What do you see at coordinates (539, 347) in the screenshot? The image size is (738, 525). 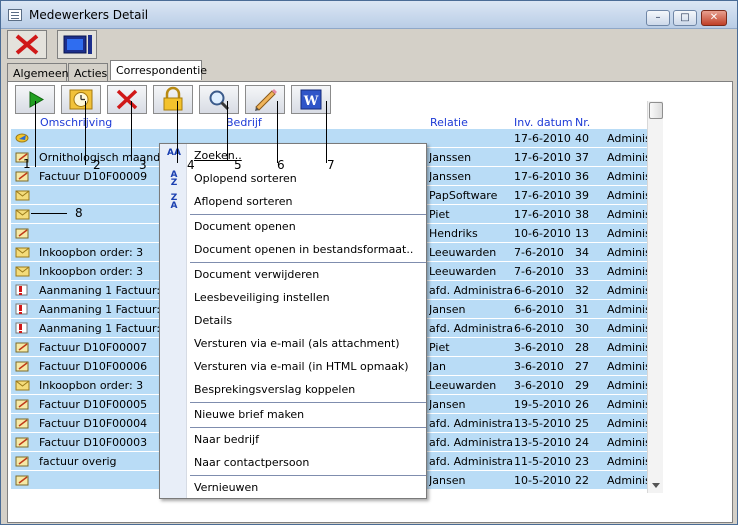 I see `cell-inv-datum: 3-6-2010` at bounding box center [539, 347].